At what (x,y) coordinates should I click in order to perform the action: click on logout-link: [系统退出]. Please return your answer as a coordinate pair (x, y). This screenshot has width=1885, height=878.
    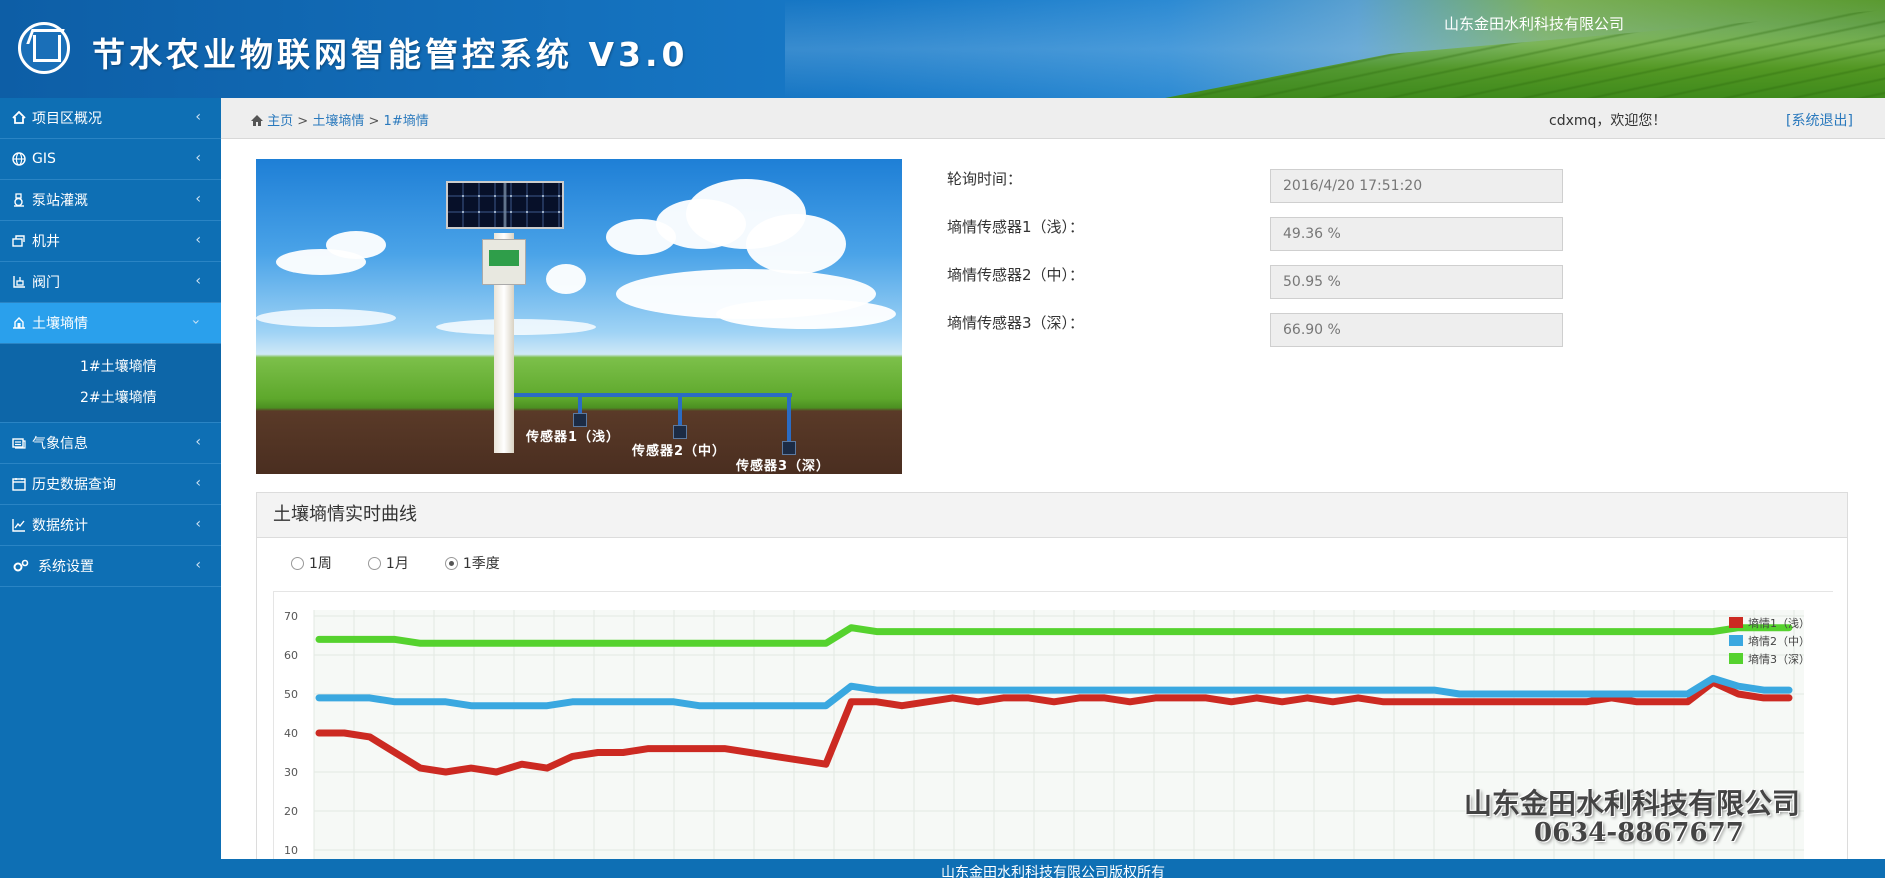
    Looking at the image, I should click on (1819, 120).